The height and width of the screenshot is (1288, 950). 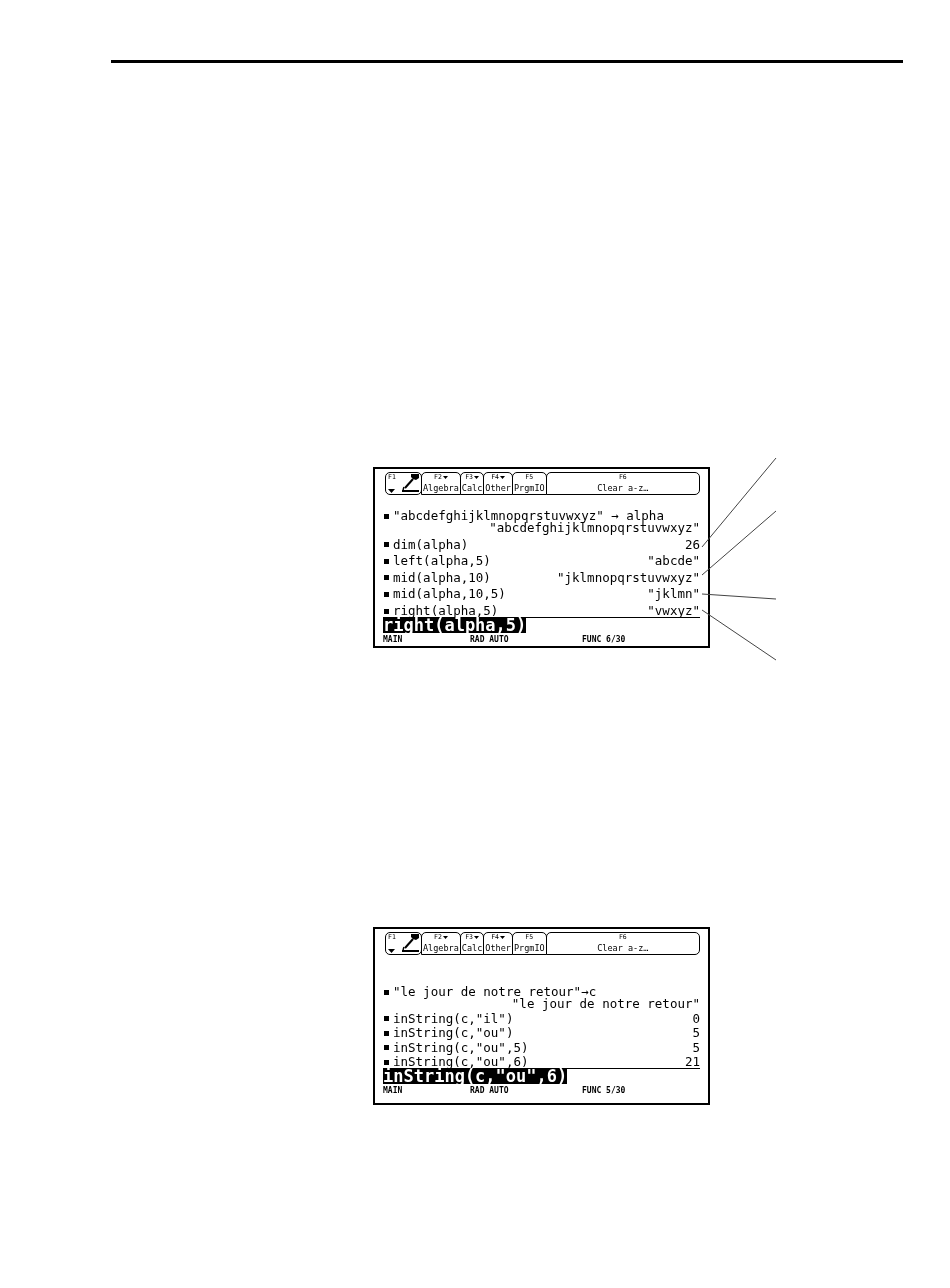 I want to click on result-text: "vwxyz", so click(x=673, y=611).